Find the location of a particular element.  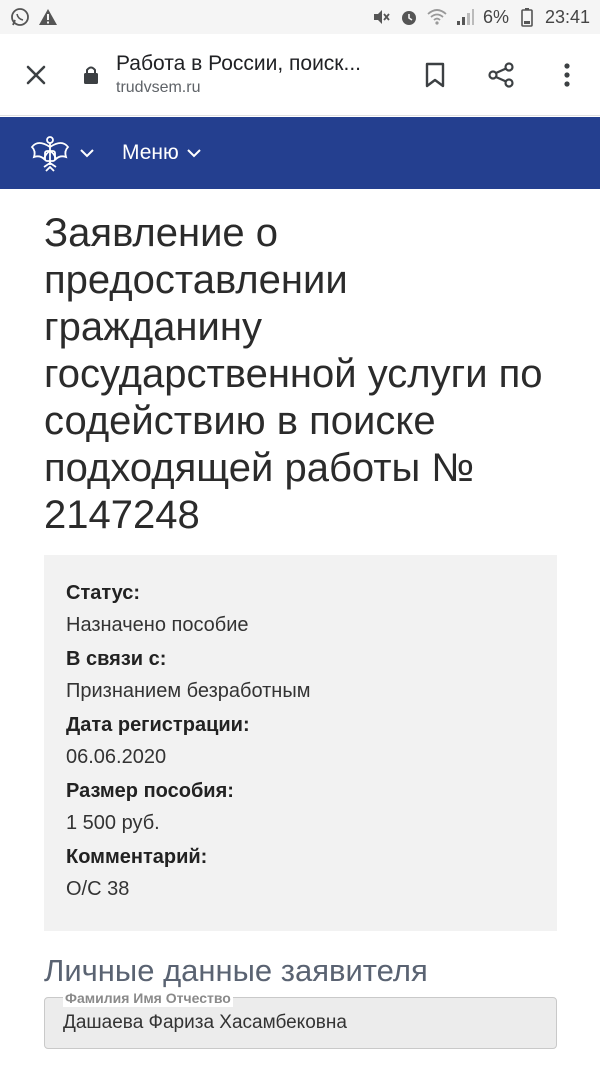

info-row-comment: Комментарий: О/С 38 is located at coordinates (300, 873).